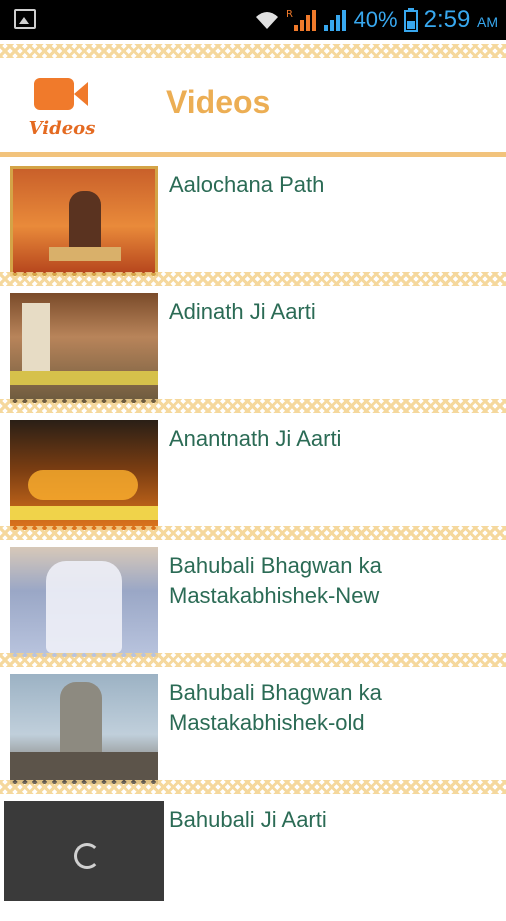 The height and width of the screenshot is (921, 506). What do you see at coordinates (301, 20) in the screenshot?
I see `cellular-signal-roaming-icon: R` at bounding box center [301, 20].